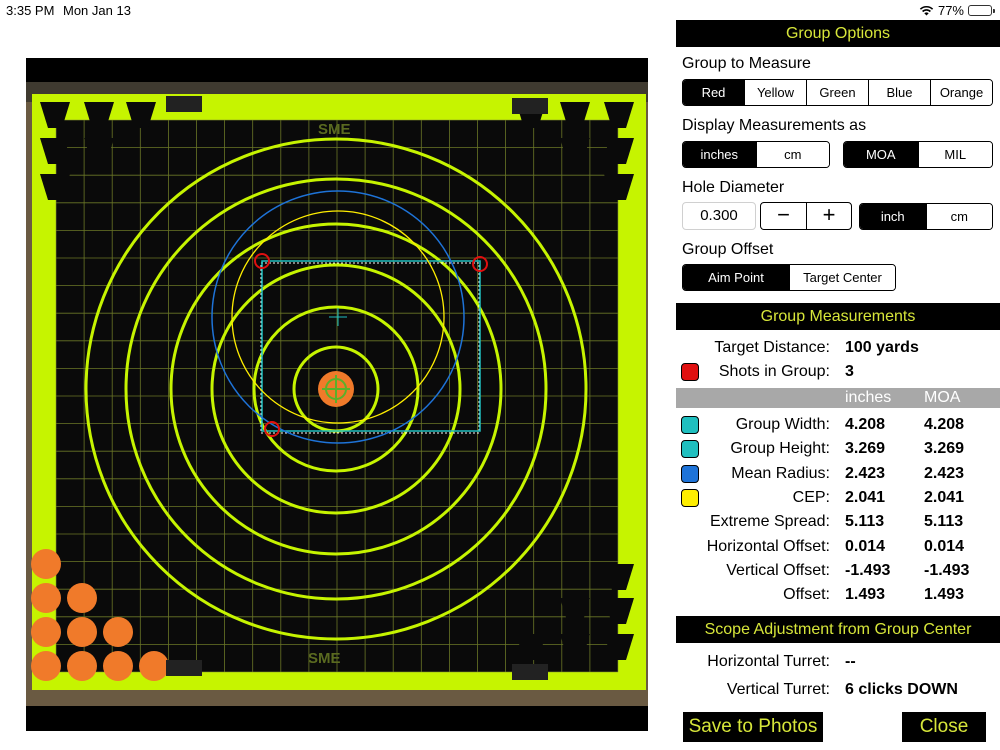  I want to click on target-distance-row: Target Distance: 100 yards, so click(838, 348).